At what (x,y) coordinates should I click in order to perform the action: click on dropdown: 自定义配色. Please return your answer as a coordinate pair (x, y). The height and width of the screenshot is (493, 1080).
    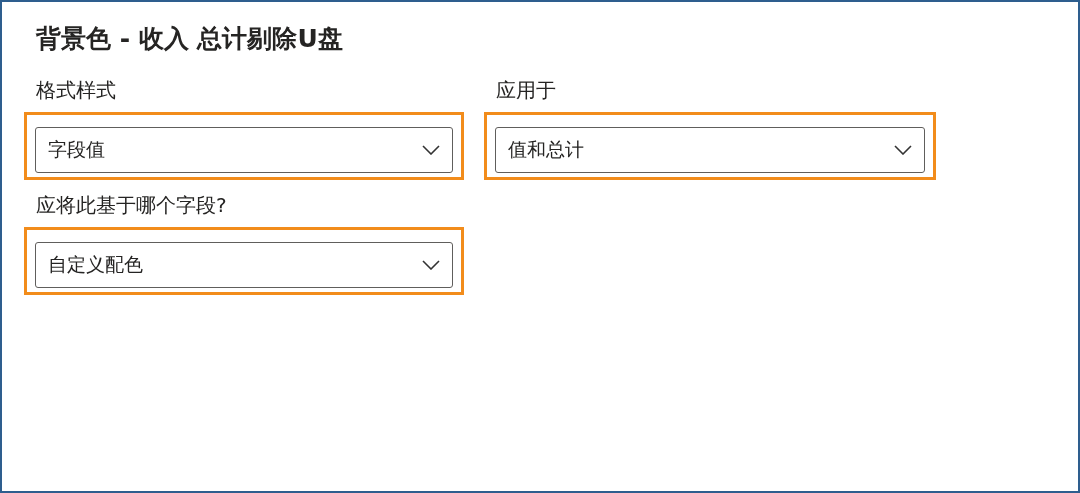
    Looking at the image, I should click on (244, 265).